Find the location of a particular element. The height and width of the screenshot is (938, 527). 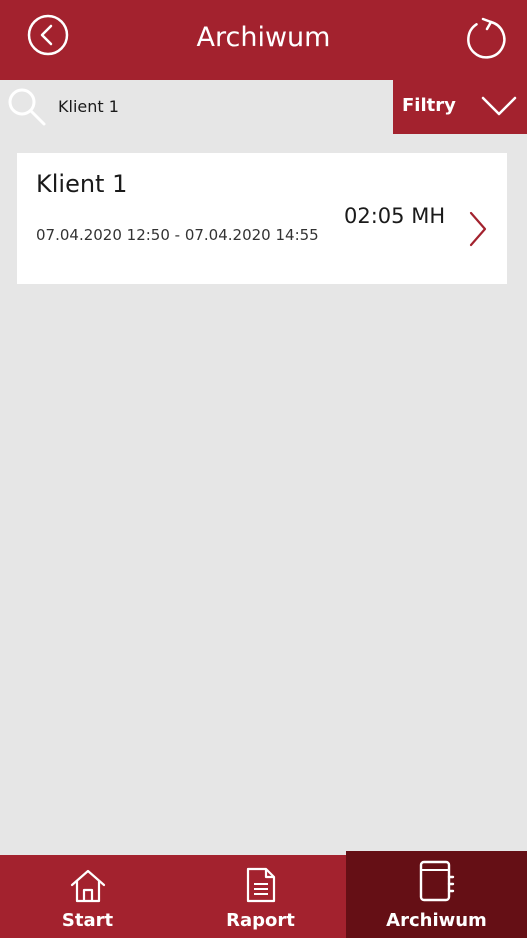

record-dates: 07.04.2020 12:50 - 07.04.2020 14:55 is located at coordinates (177, 235).